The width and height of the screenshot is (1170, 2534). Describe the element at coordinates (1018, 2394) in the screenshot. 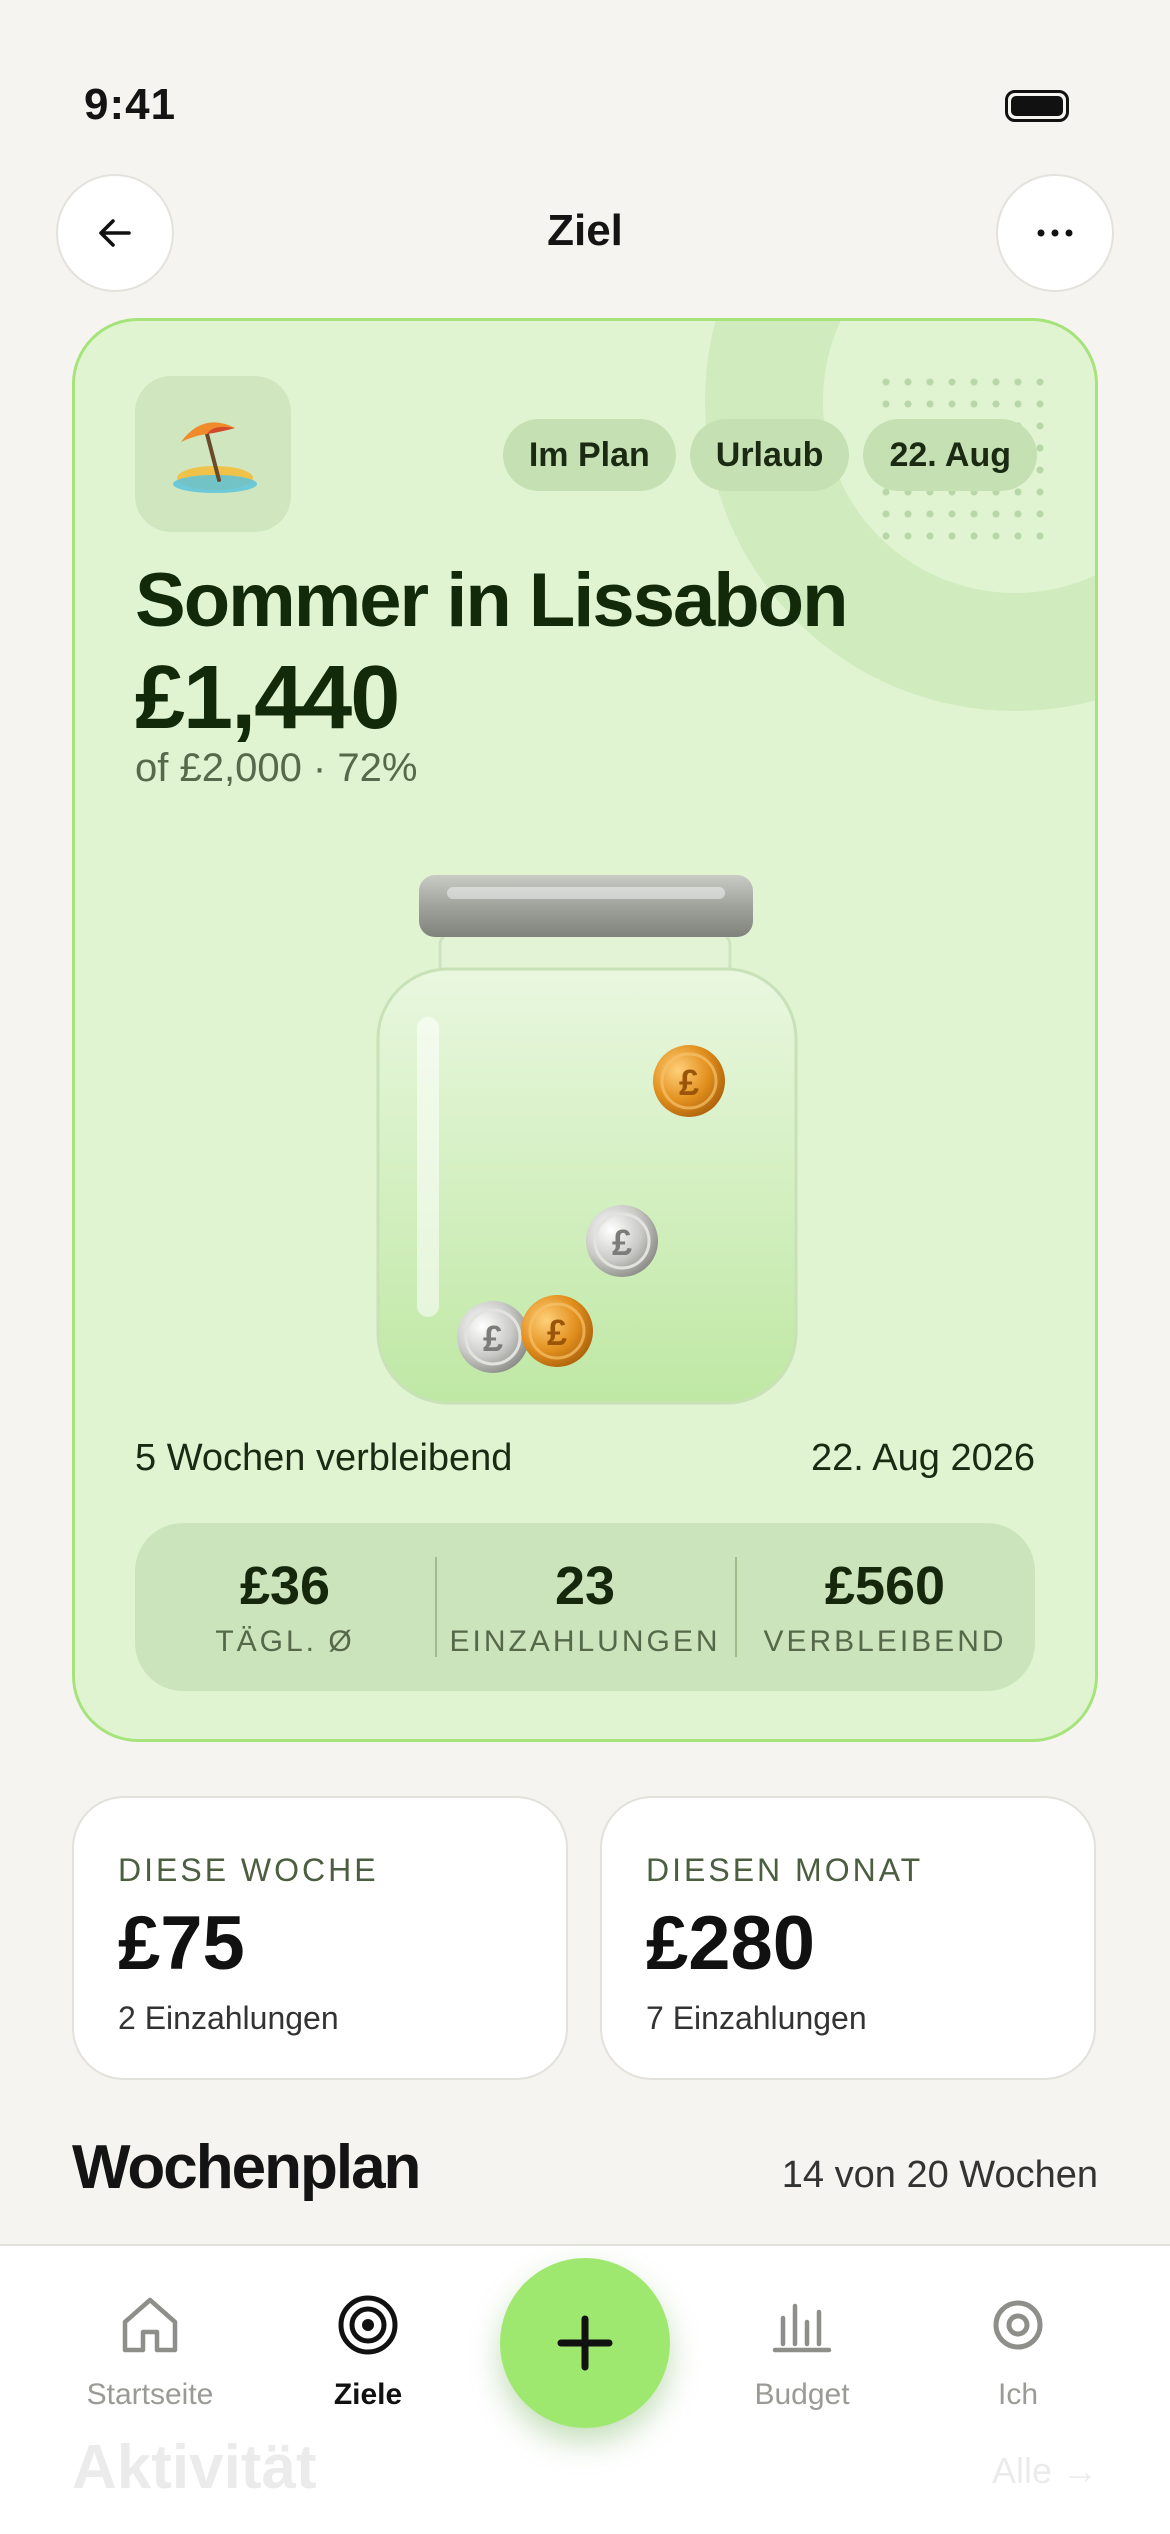

I see `nav-label: Ich` at that location.